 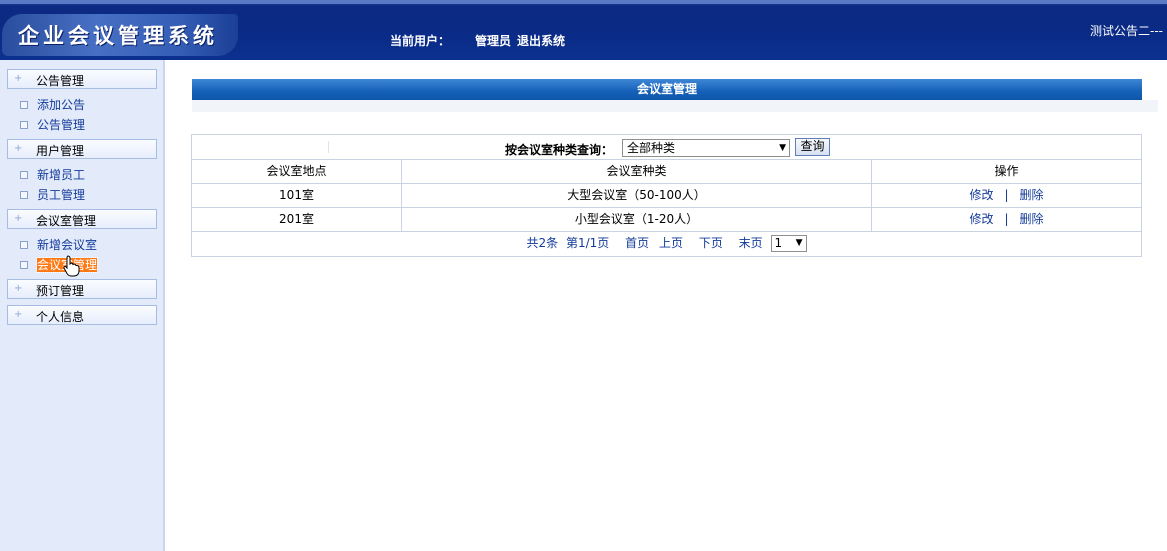 I want to click on logout-link: 退出系统, so click(x=541, y=40).